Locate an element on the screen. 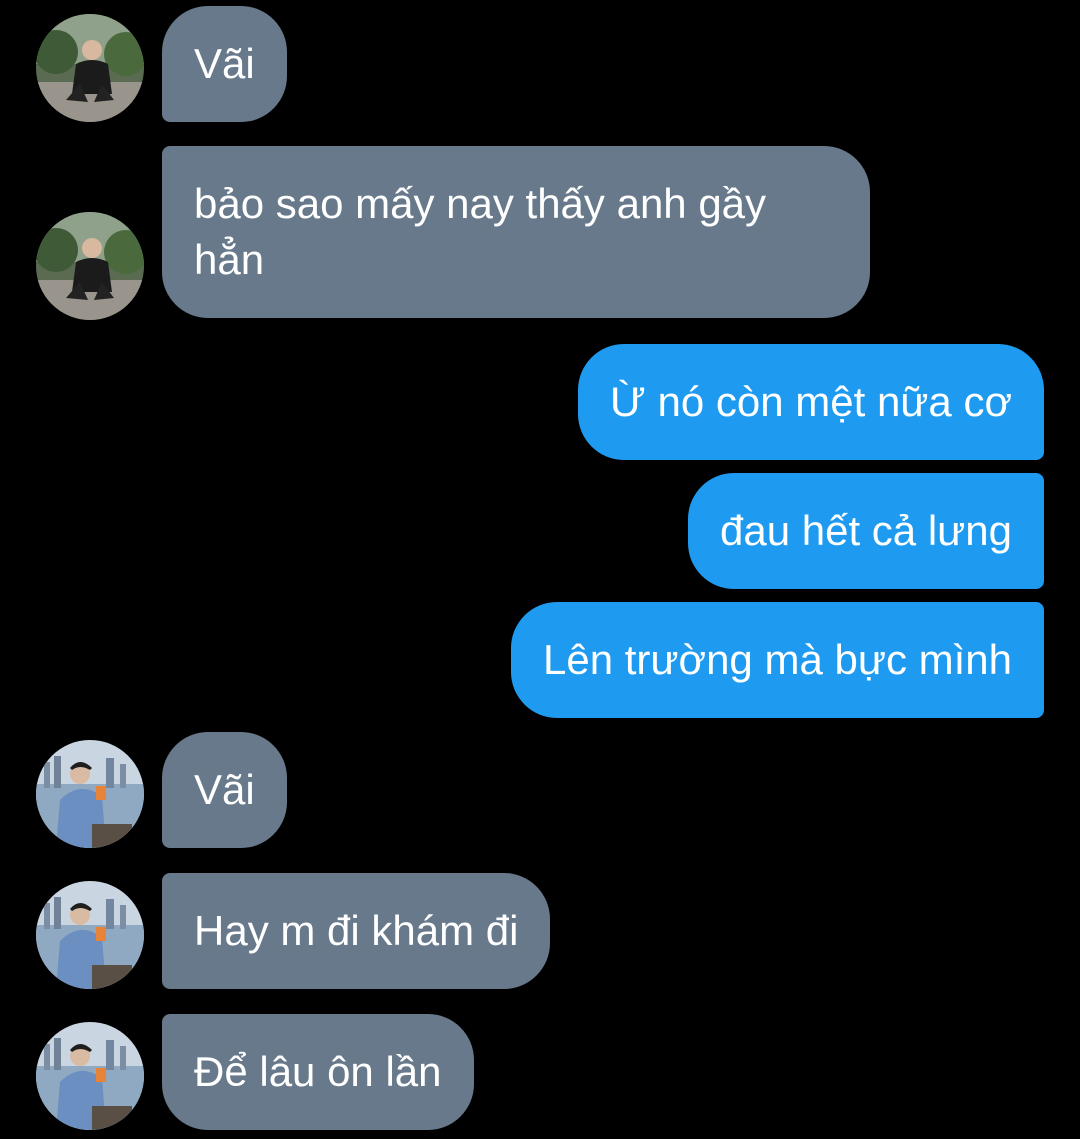 The width and height of the screenshot is (1080, 1139). message-text: Lên trường mà bực mình is located at coordinates (777, 659).